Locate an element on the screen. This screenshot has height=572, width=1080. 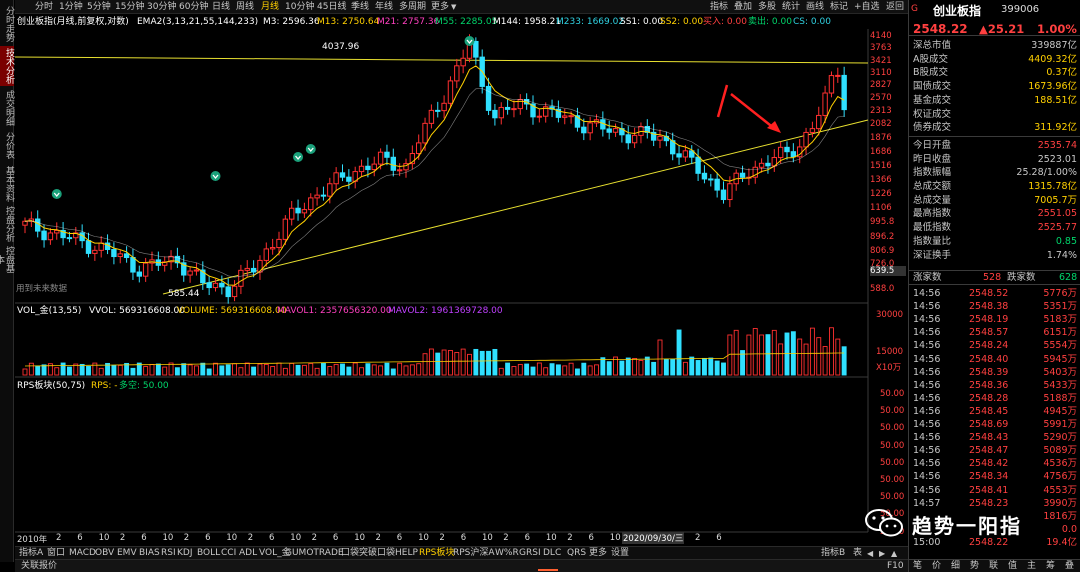
period-multi: 多周期 is located at coordinates (412, 7).